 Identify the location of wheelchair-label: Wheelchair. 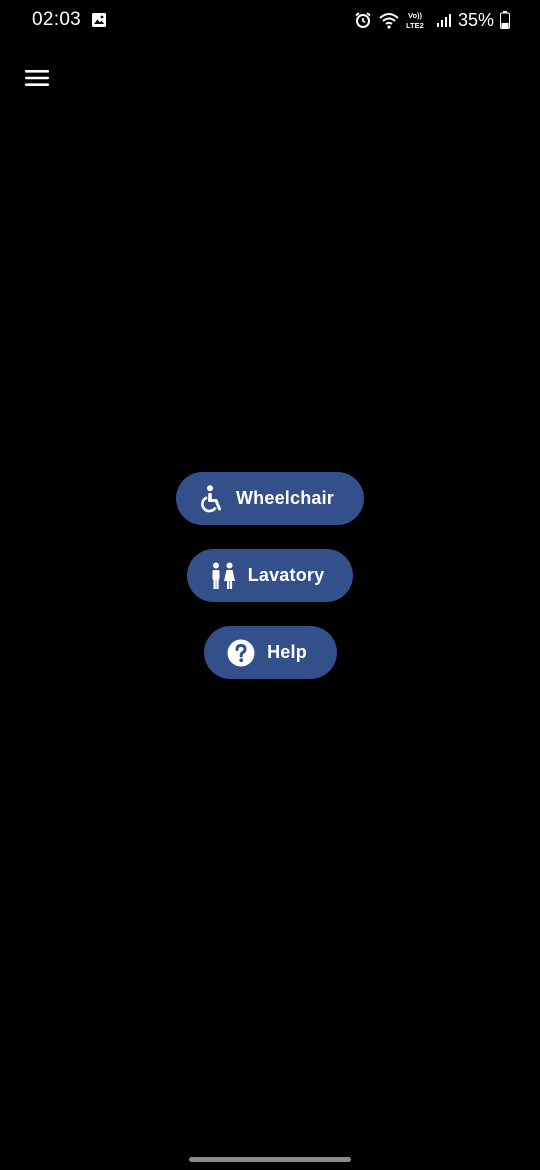
(285, 498).